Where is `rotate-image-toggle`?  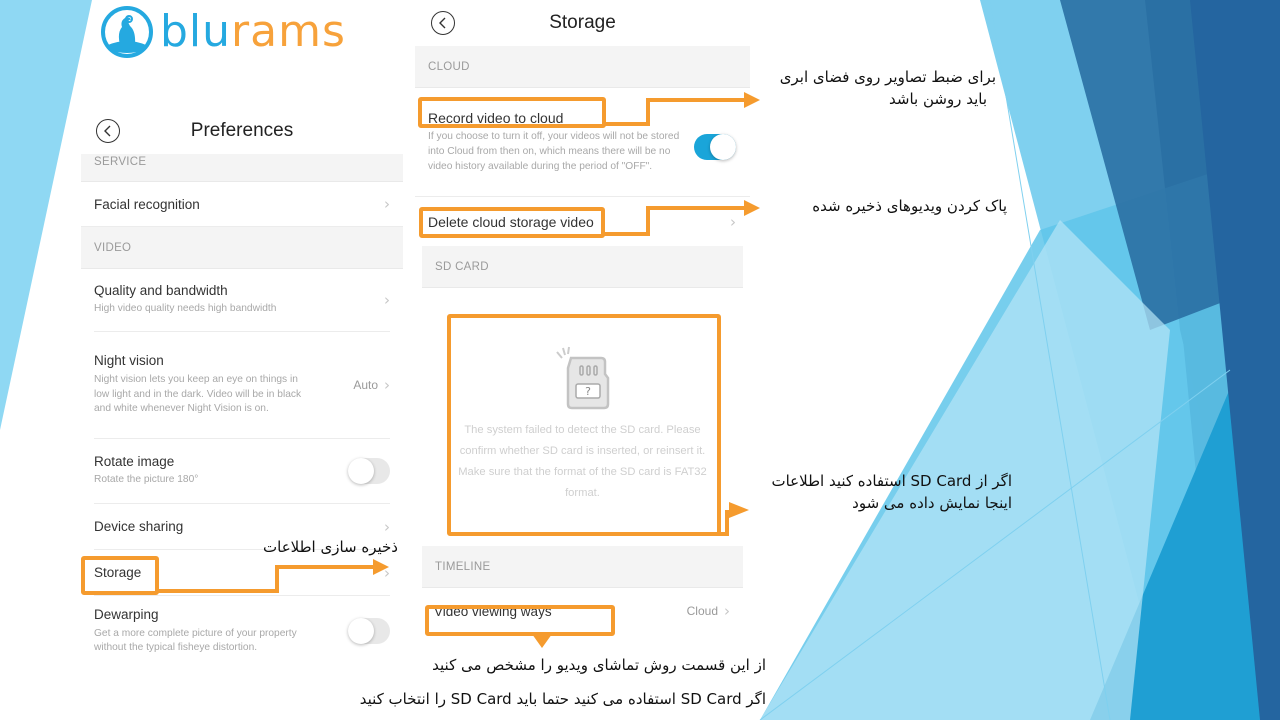
rotate-image-toggle is located at coordinates (369, 471).